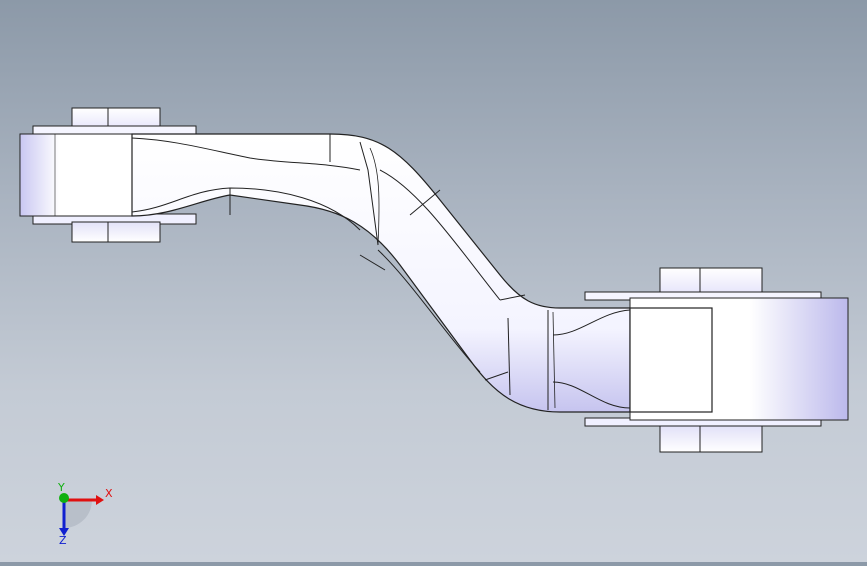 This screenshot has height=566, width=867. What do you see at coordinates (64, 498) in the screenshot?
I see `y-axis-dot` at bounding box center [64, 498].